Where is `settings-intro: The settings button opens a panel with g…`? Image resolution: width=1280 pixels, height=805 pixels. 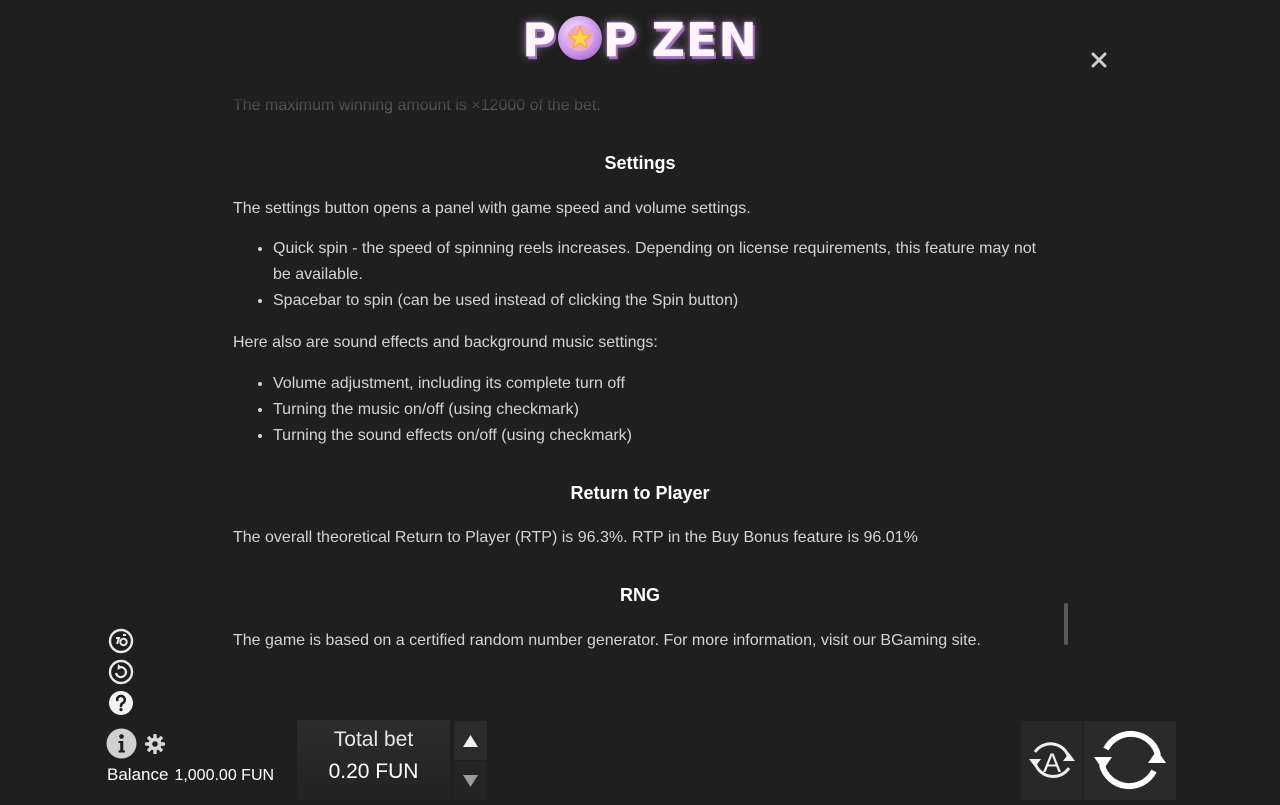 settings-intro: The settings button opens a panel with g… is located at coordinates (492, 208).